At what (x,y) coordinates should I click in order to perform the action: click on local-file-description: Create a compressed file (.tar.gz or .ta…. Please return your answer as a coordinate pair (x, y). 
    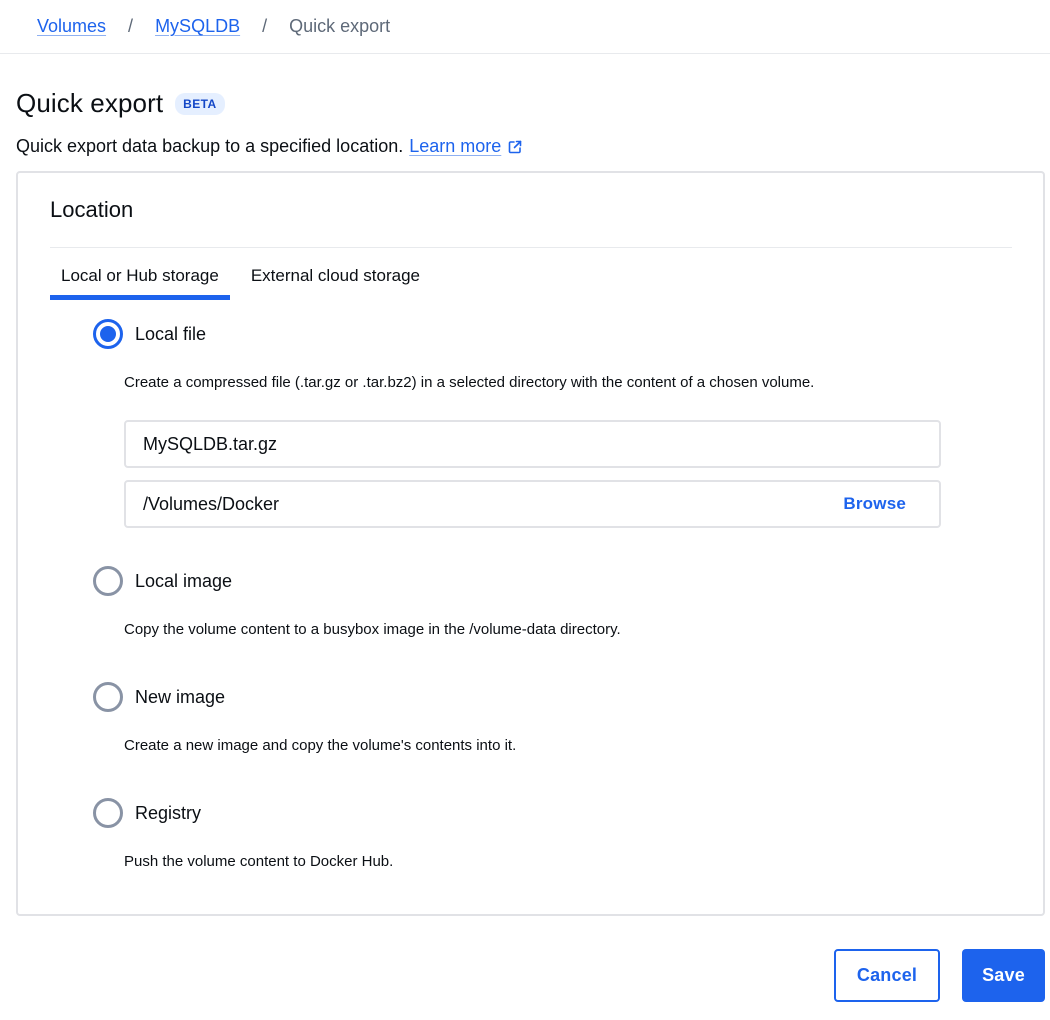
    Looking at the image, I should click on (469, 382).